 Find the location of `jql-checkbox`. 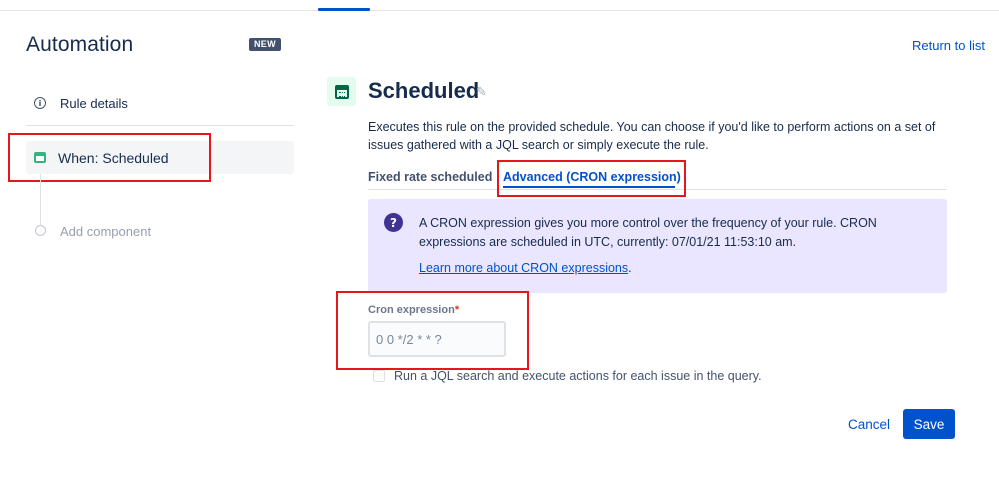

jql-checkbox is located at coordinates (379, 376).